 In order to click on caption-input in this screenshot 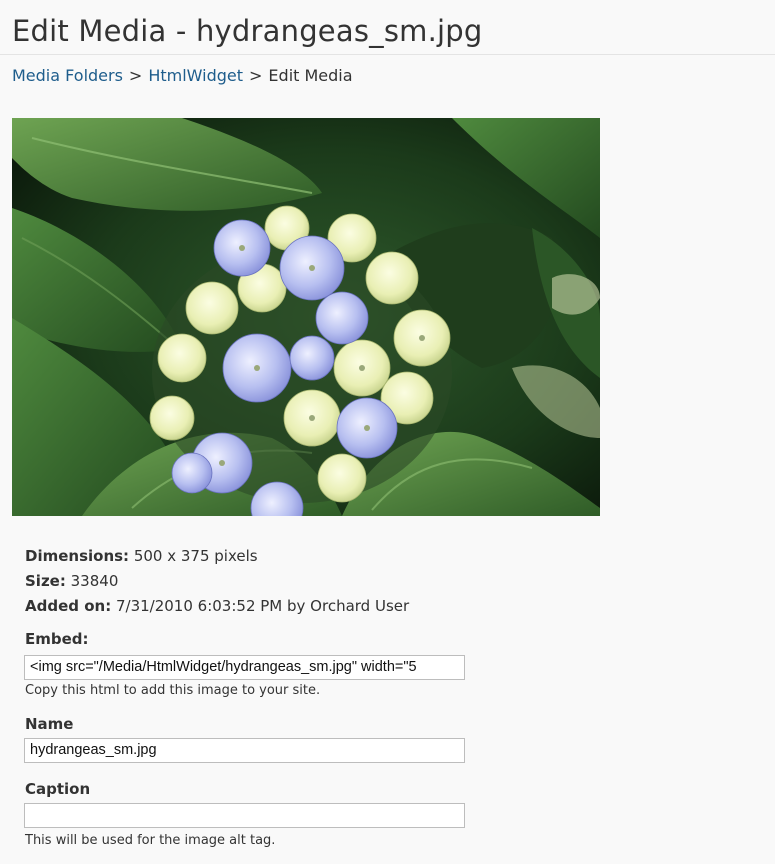, I will do `click(244, 815)`.